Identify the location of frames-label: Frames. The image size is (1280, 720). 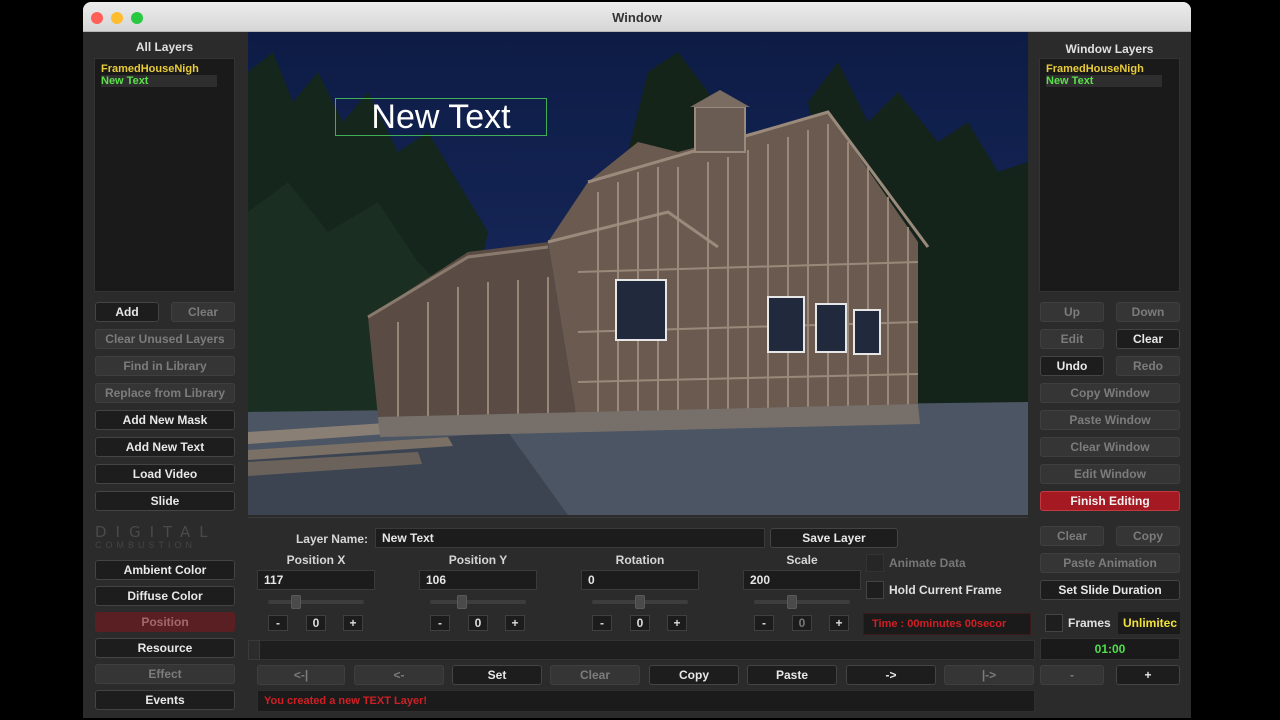
(1089, 623).